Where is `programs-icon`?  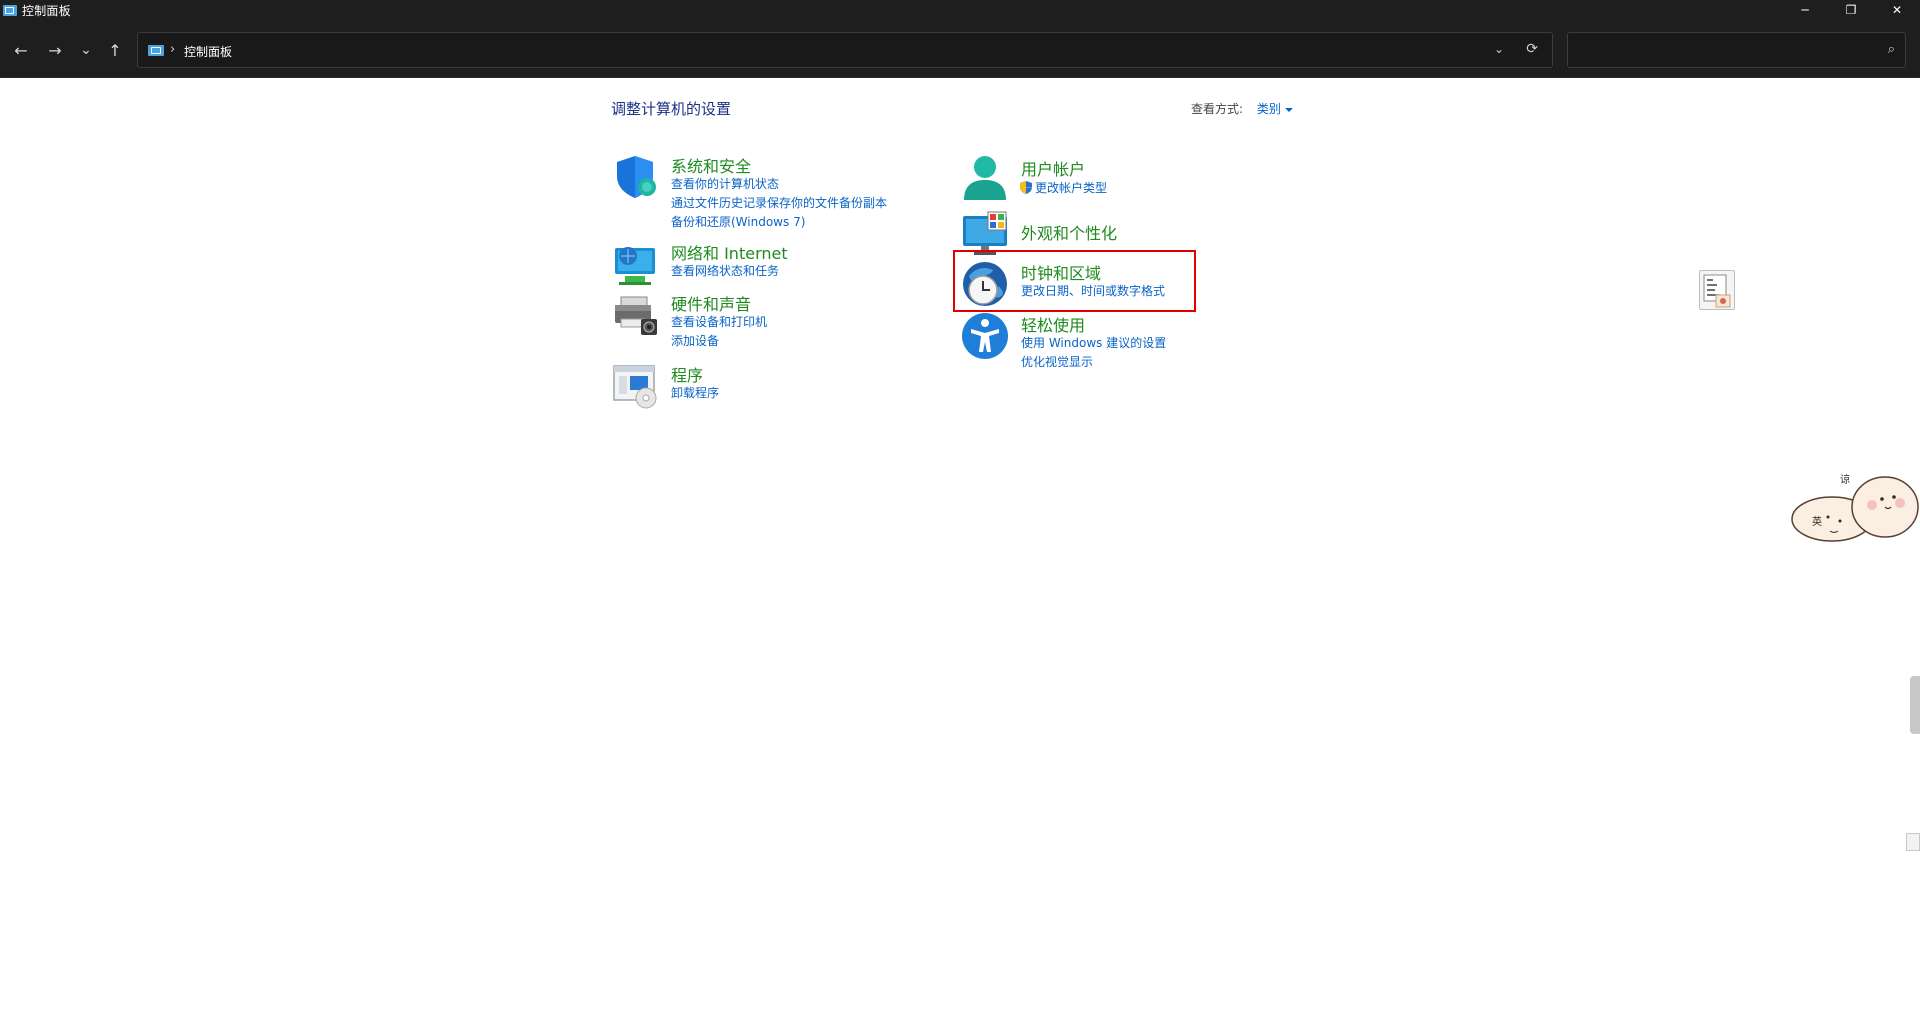 programs-icon is located at coordinates (635, 386).